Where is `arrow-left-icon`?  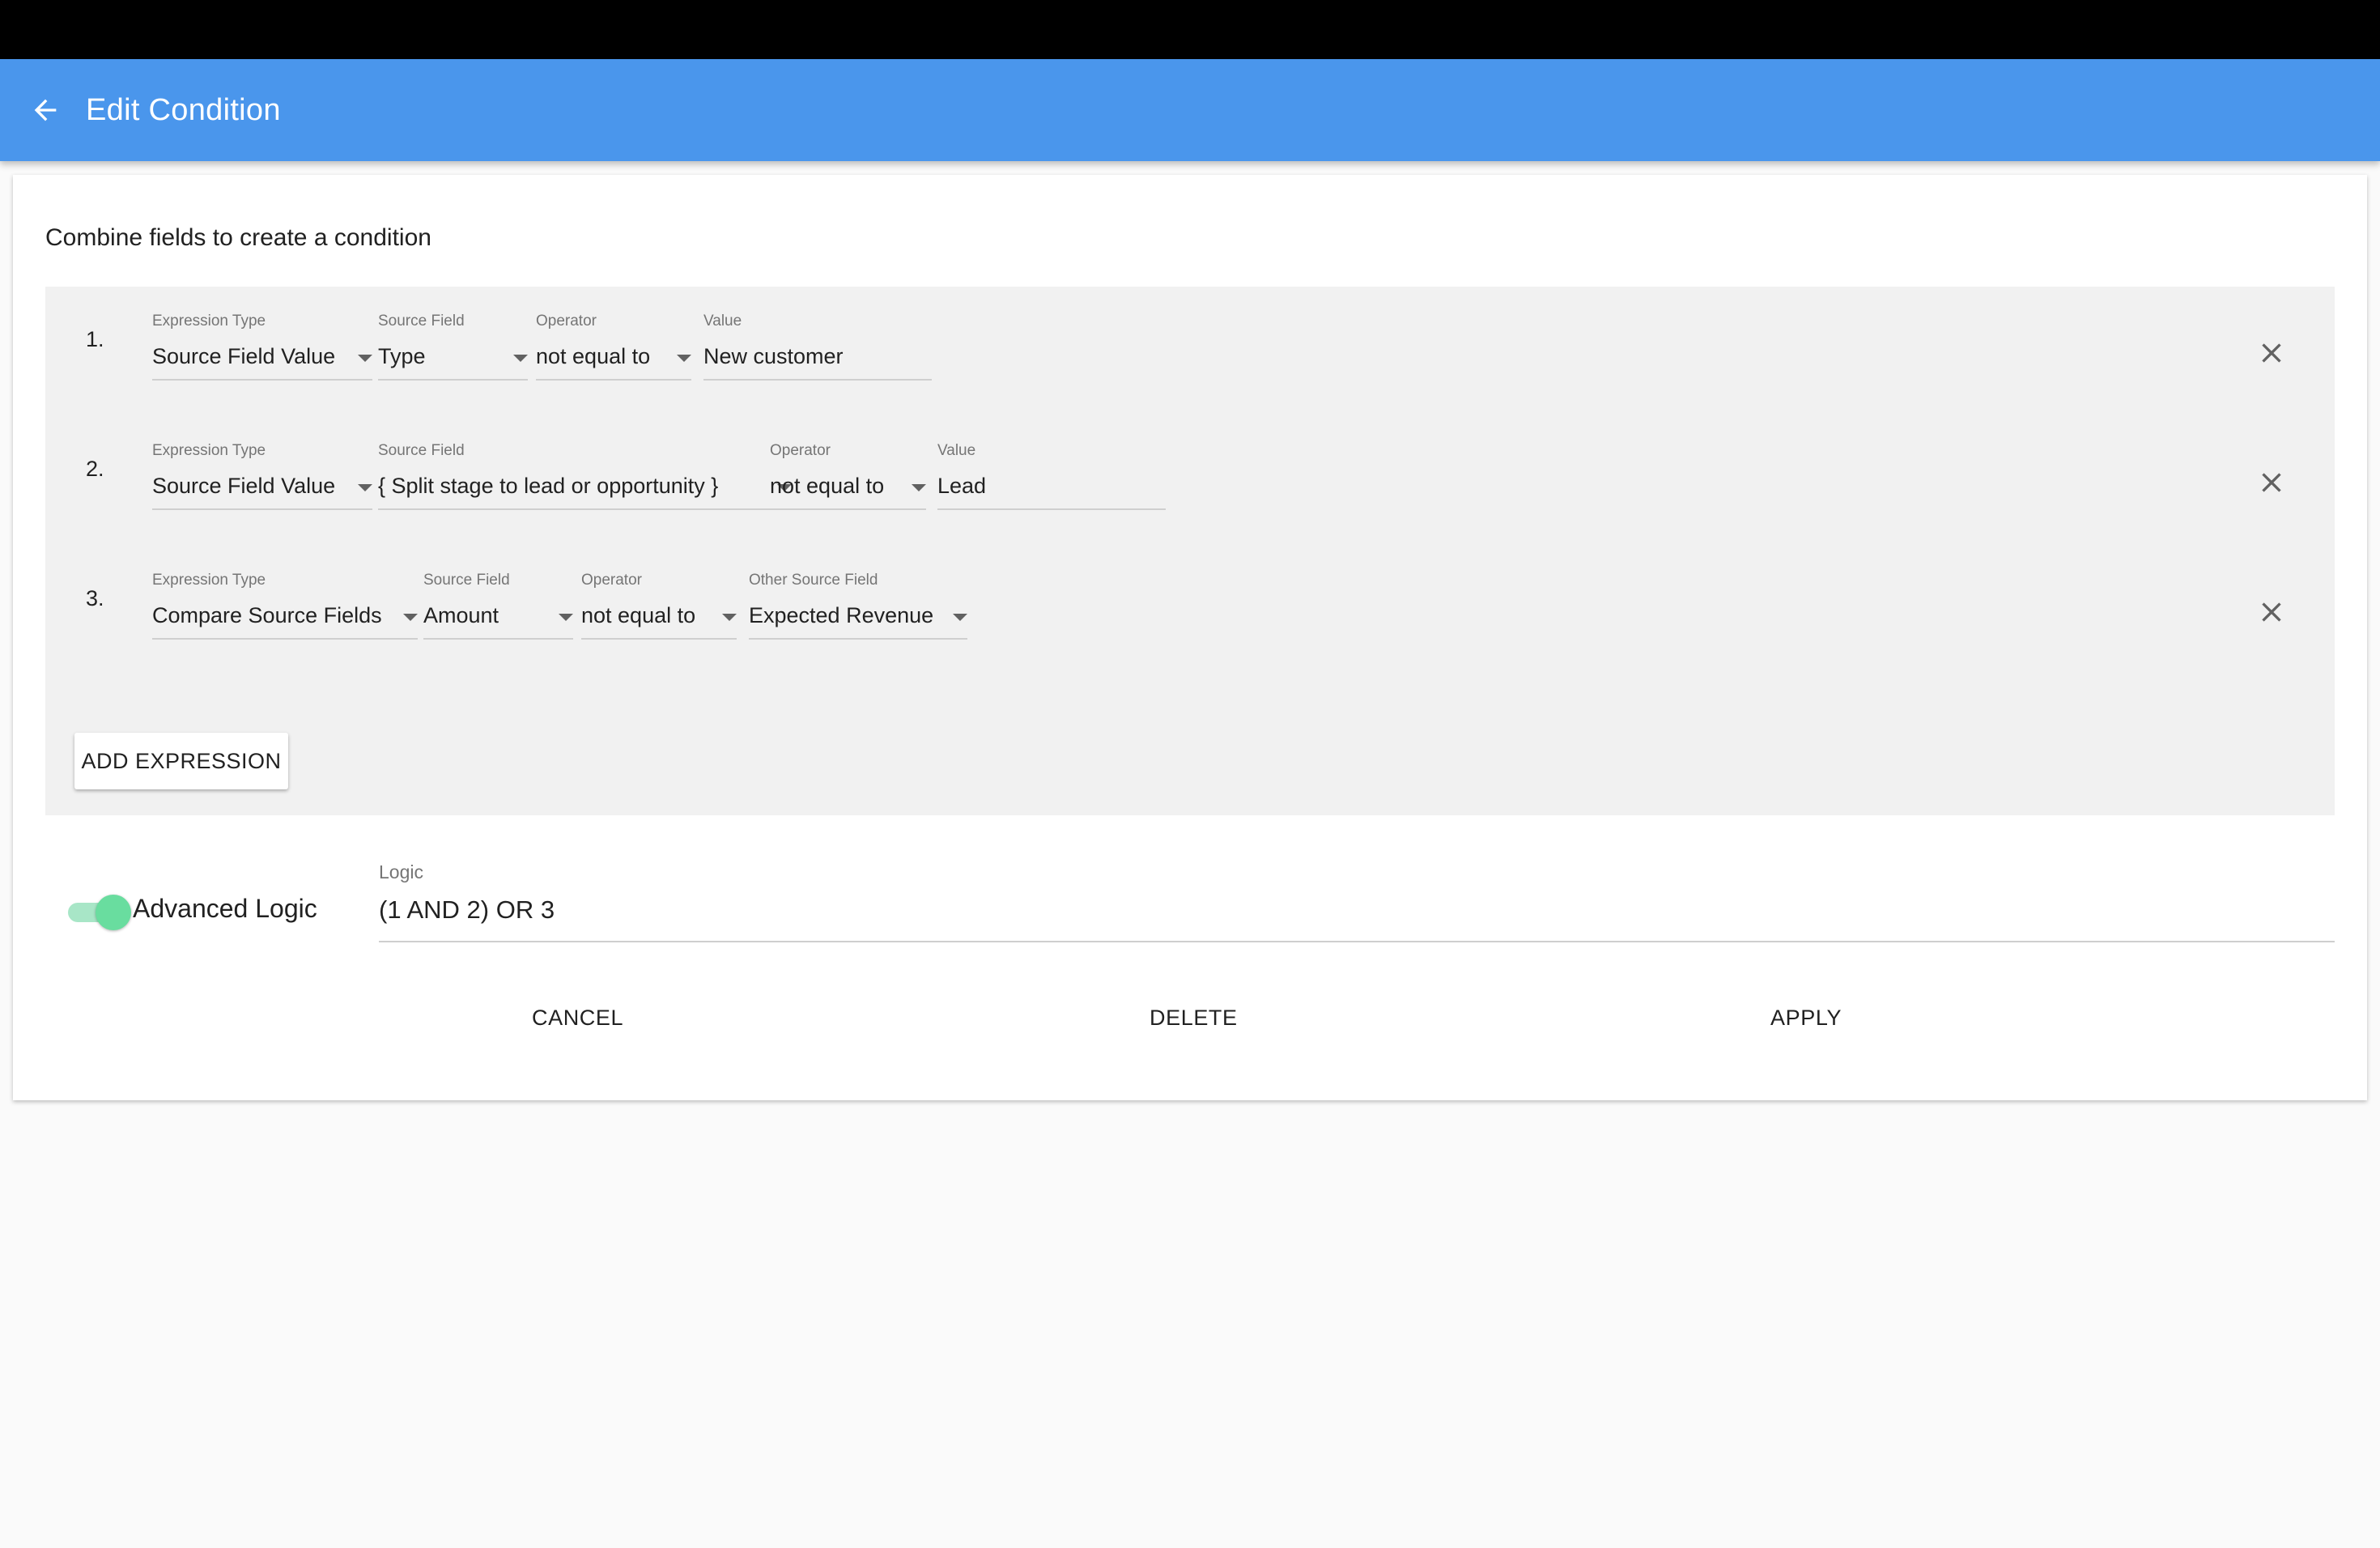
arrow-left-icon is located at coordinates (46, 110).